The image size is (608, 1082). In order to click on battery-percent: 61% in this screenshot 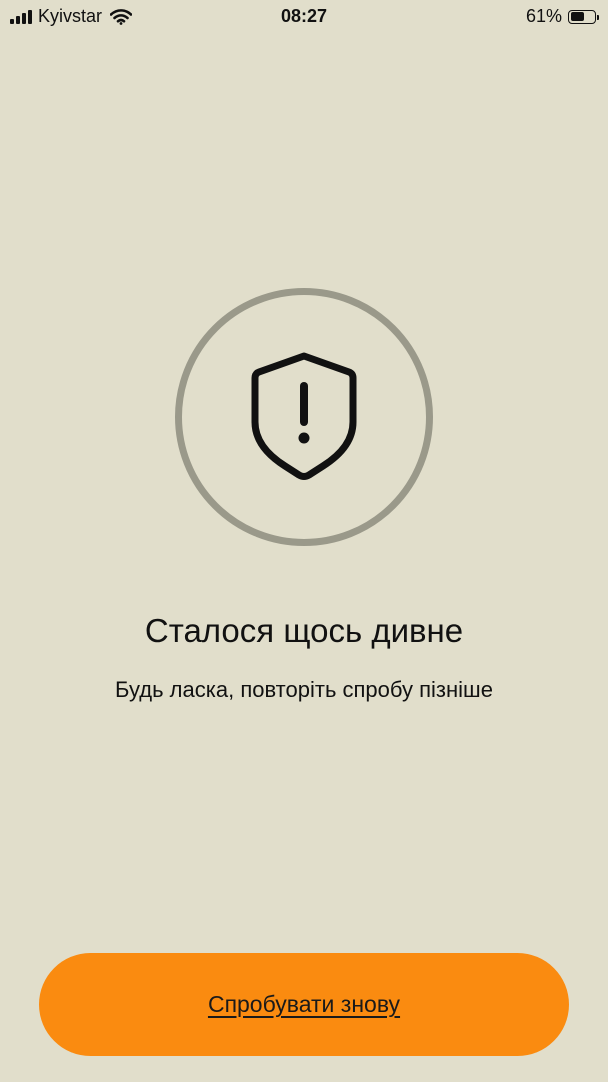, I will do `click(543, 16)`.